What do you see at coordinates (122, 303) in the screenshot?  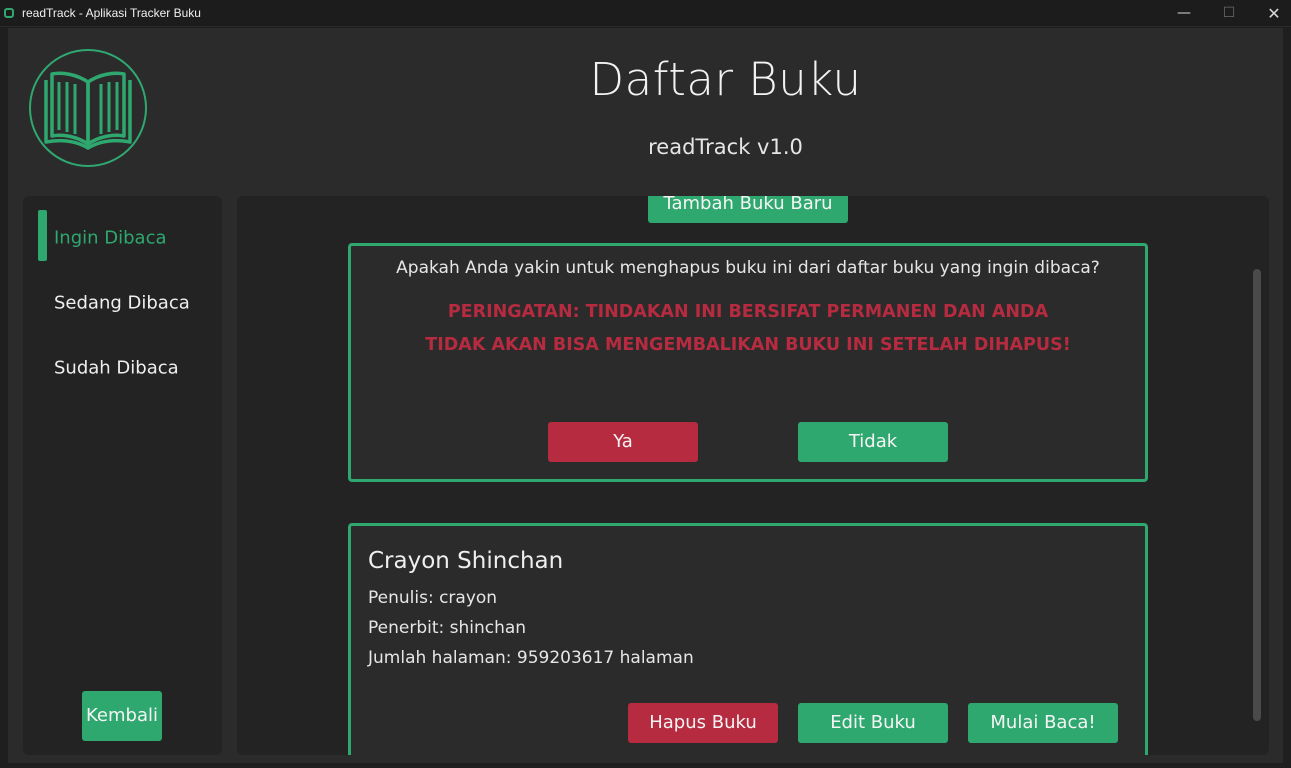 I see `sidebar-item-label: Sedang Dibaca` at bounding box center [122, 303].